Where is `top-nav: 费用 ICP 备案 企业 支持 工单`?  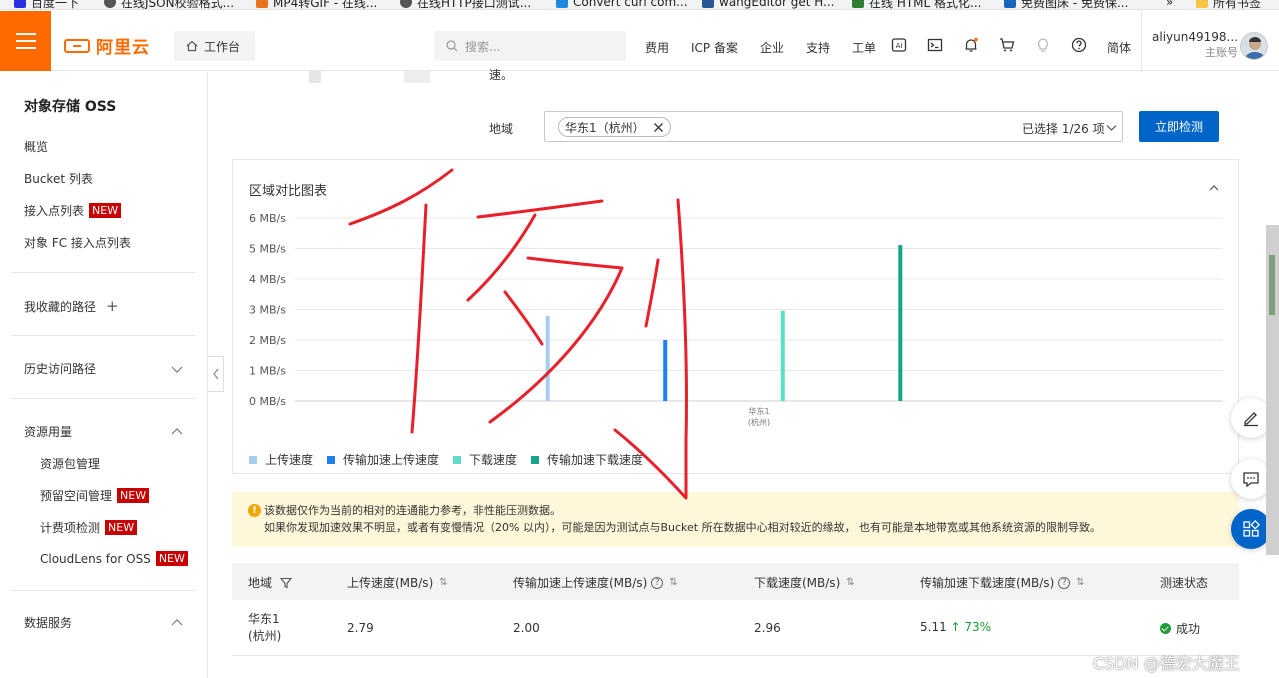
top-nav: 费用 ICP 备案 企业 支持 工单 is located at coordinates (771, 47).